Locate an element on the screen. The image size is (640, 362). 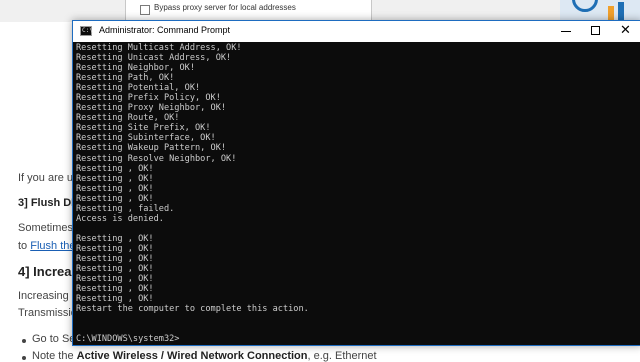
maximize-icon is located at coordinates (595, 30).